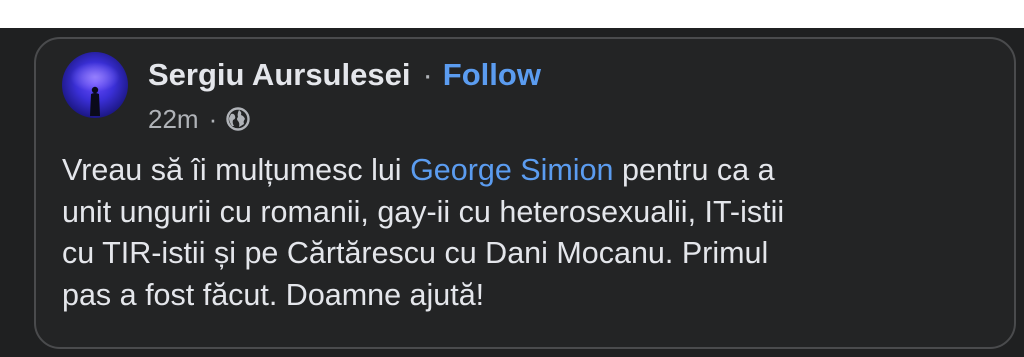 The height and width of the screenshot is (357, 1024). Describe the element at coordinates (694, 170) in the screenshot. I see `post-body-line-1-end: pentru ca a` at that location.